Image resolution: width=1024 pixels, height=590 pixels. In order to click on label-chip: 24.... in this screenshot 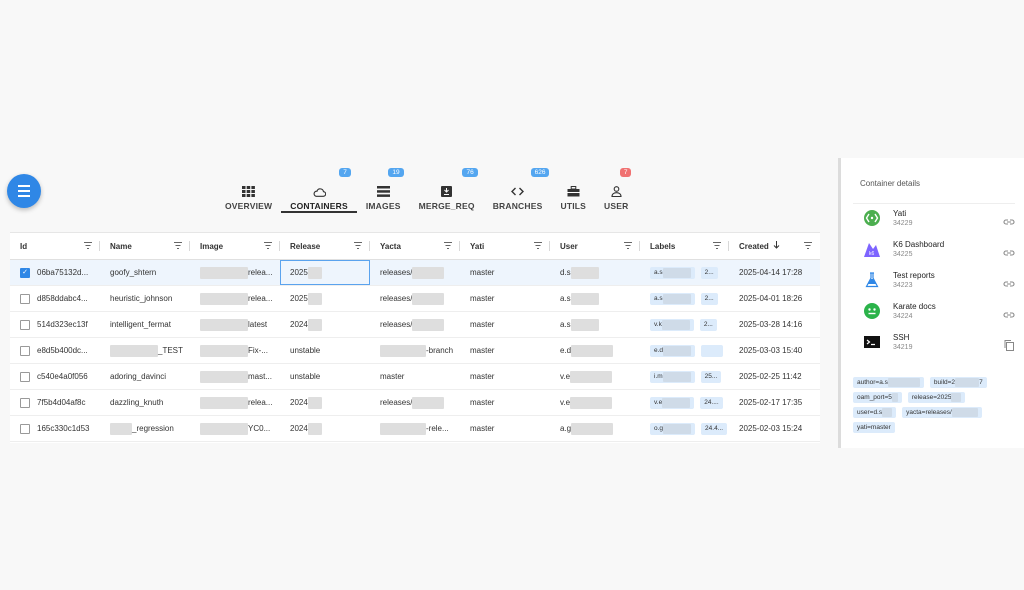, I will do `click(711, 402)`.